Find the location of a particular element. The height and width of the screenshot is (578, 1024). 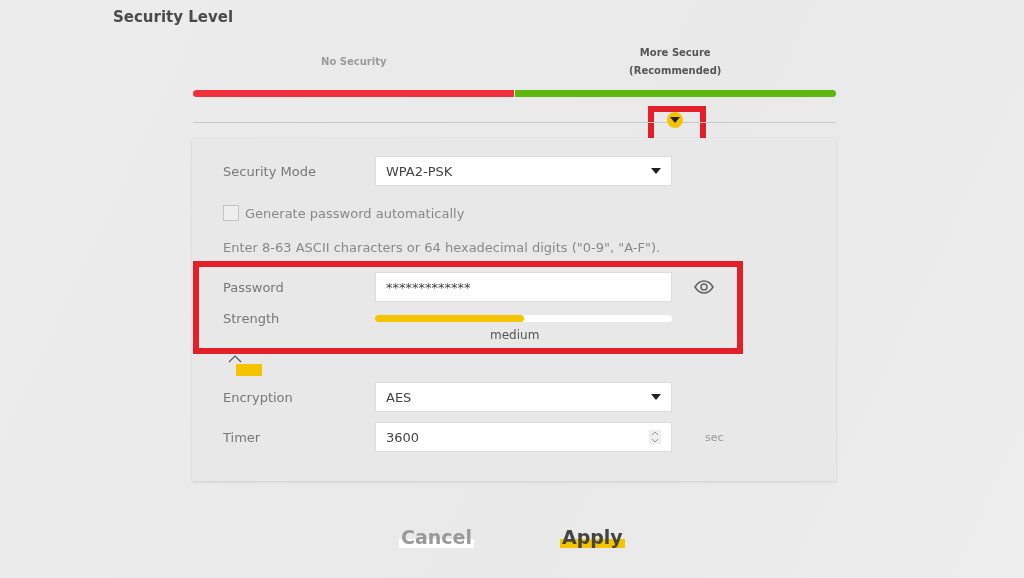

level-label: More Secure (Recommended) is located at coordinates (675, 62).